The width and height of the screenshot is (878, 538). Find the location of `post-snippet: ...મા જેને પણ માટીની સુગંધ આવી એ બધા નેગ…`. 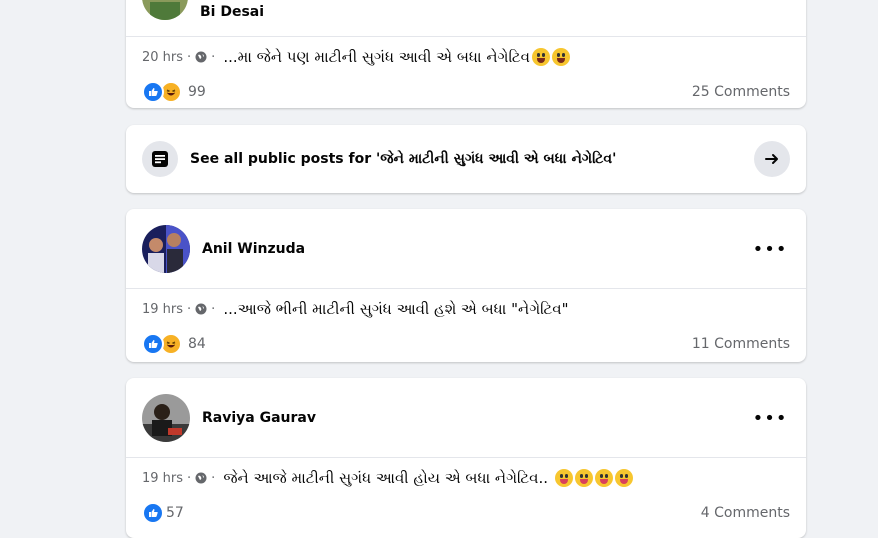

post-snippet: ...મા જેને પણ માટીની સુગંધ આવી એ બધા નેગ… is located at coordinates (396, 57).